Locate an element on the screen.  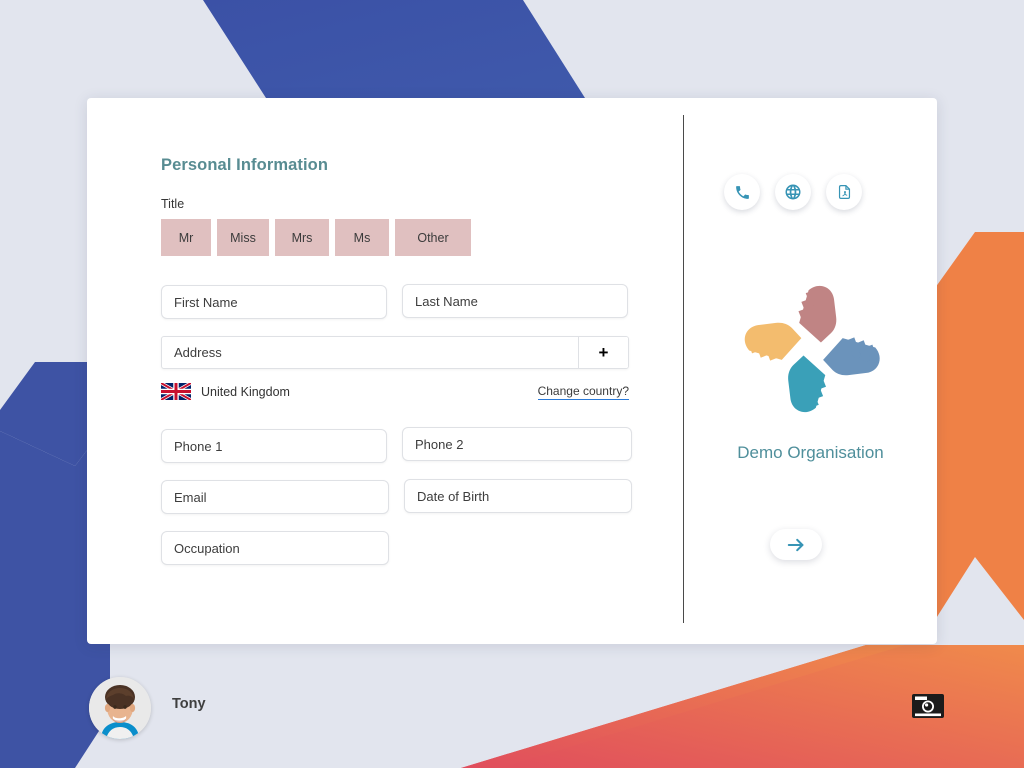
next-button is located at coordinates (796, 544).